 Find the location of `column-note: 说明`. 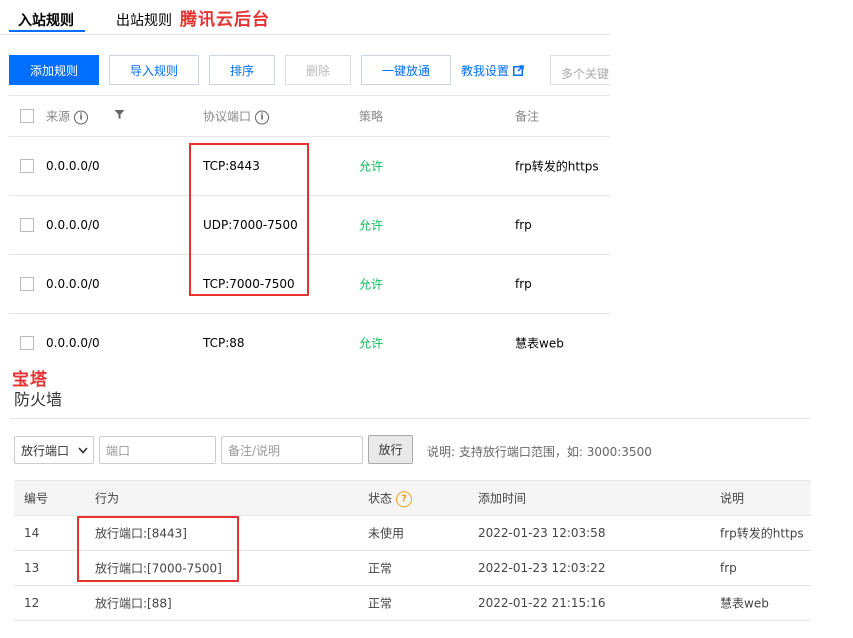

column-note: 说明 is located at coordinates (732, 498).